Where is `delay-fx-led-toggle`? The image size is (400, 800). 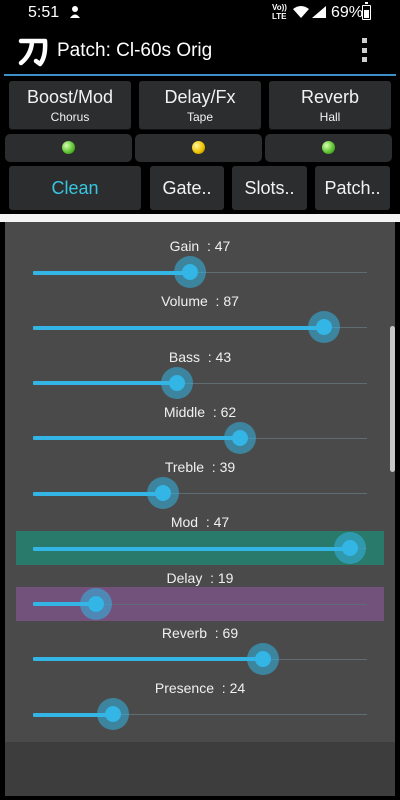
delay-fx-led-toggle is located at coordinates (198, 148).